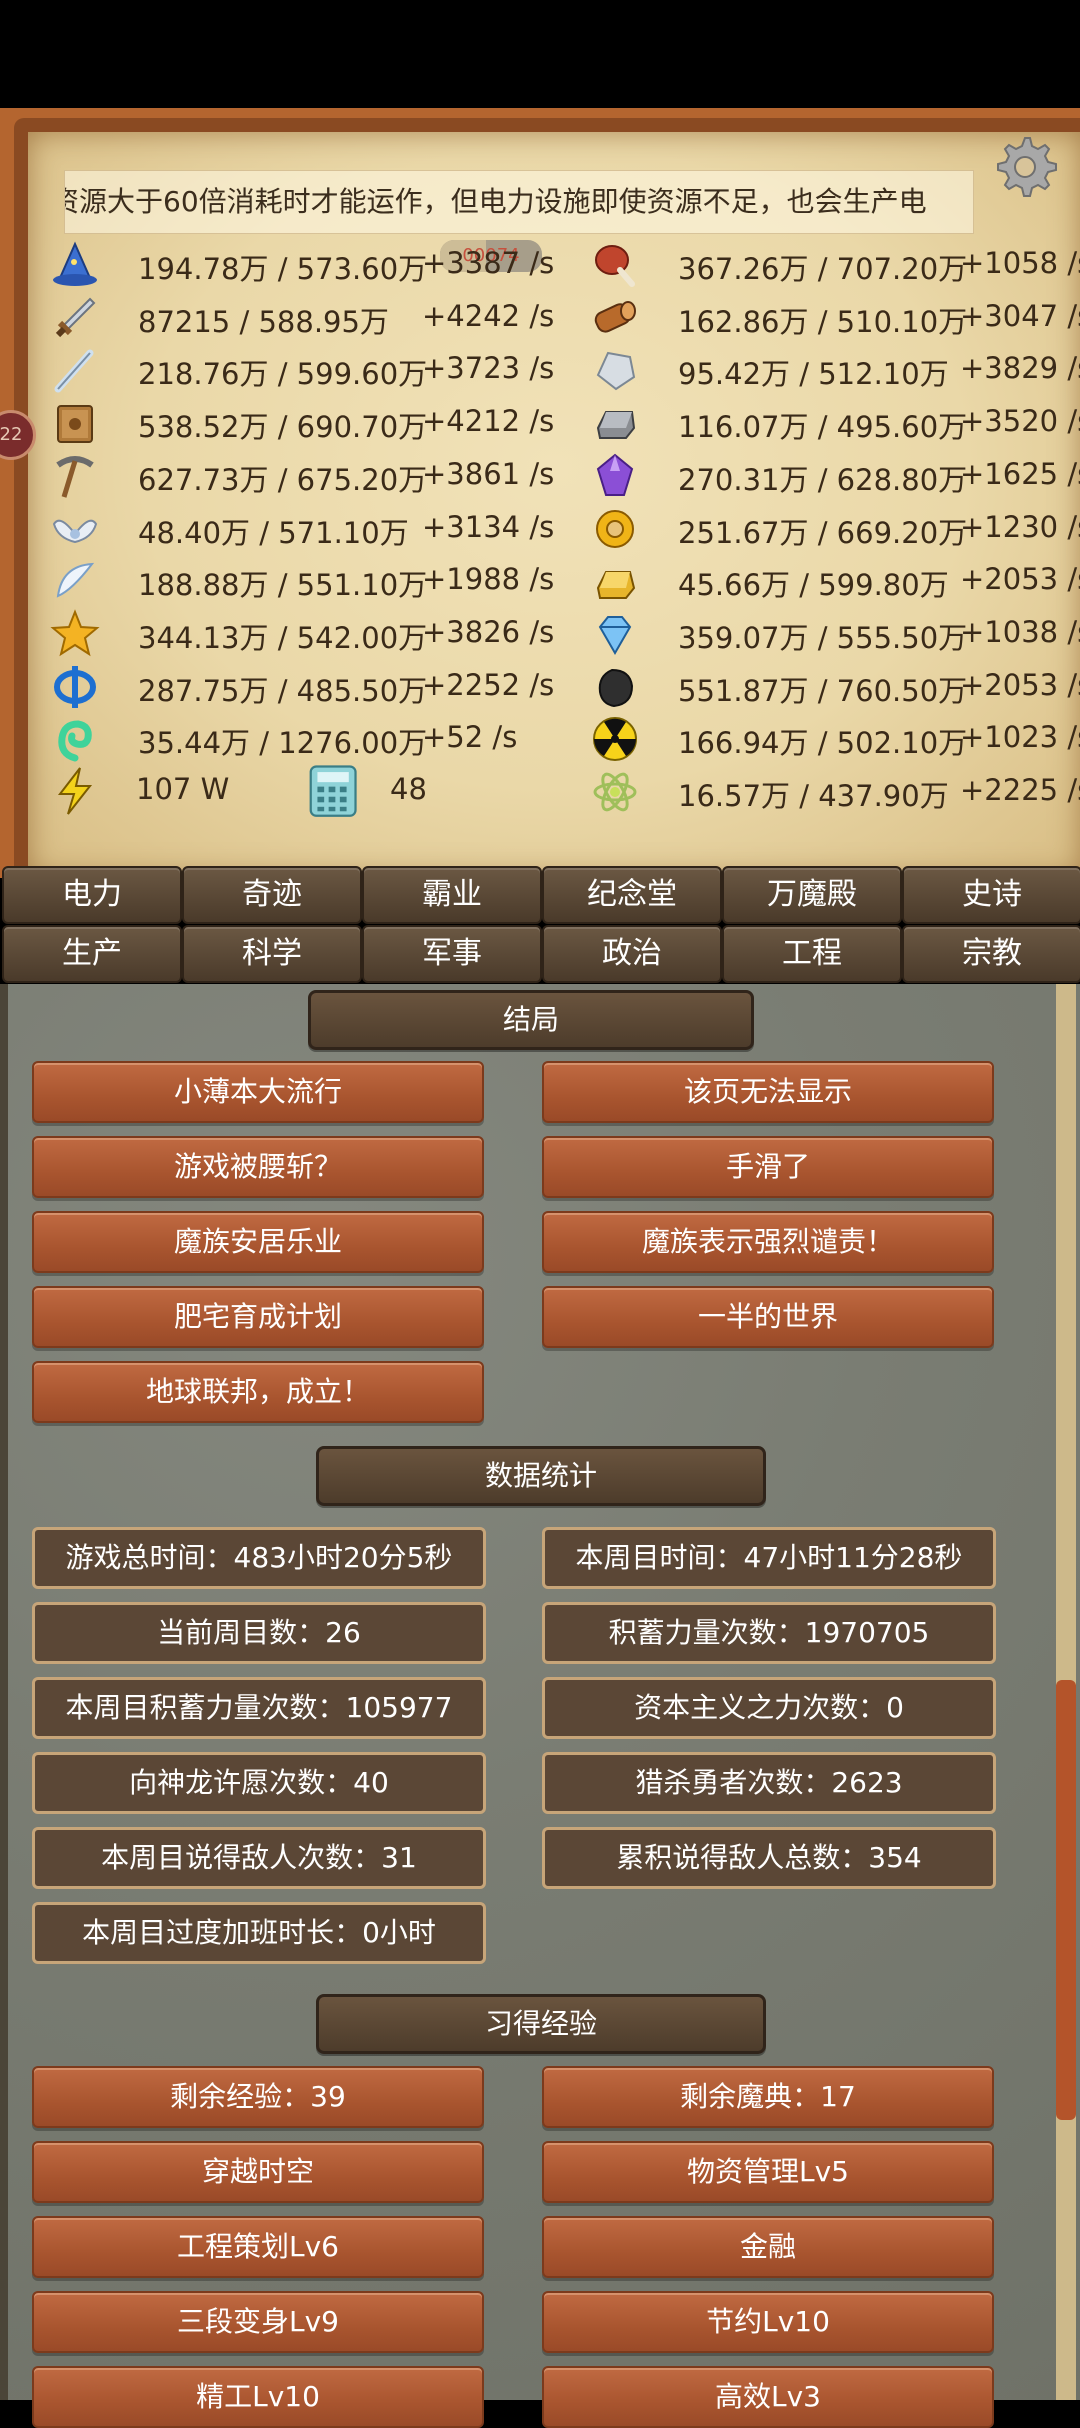 Image resolution: width=1080 pixels, height=2428 pixels. I want to click on resource-amount: 87215 / 588.95万, so click(263, 321).